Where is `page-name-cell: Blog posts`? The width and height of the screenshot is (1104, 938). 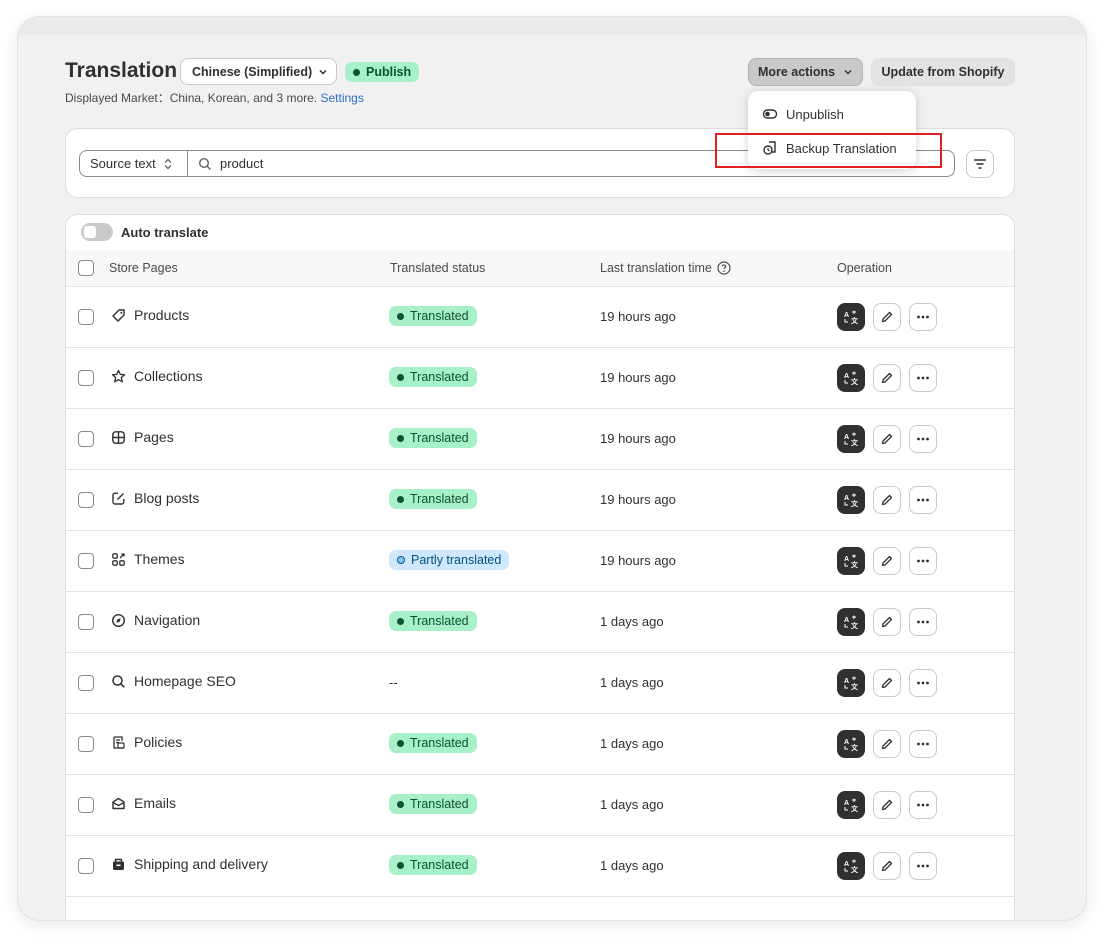
page-name-cell: Blog posts is located at coordinates (155, 498).